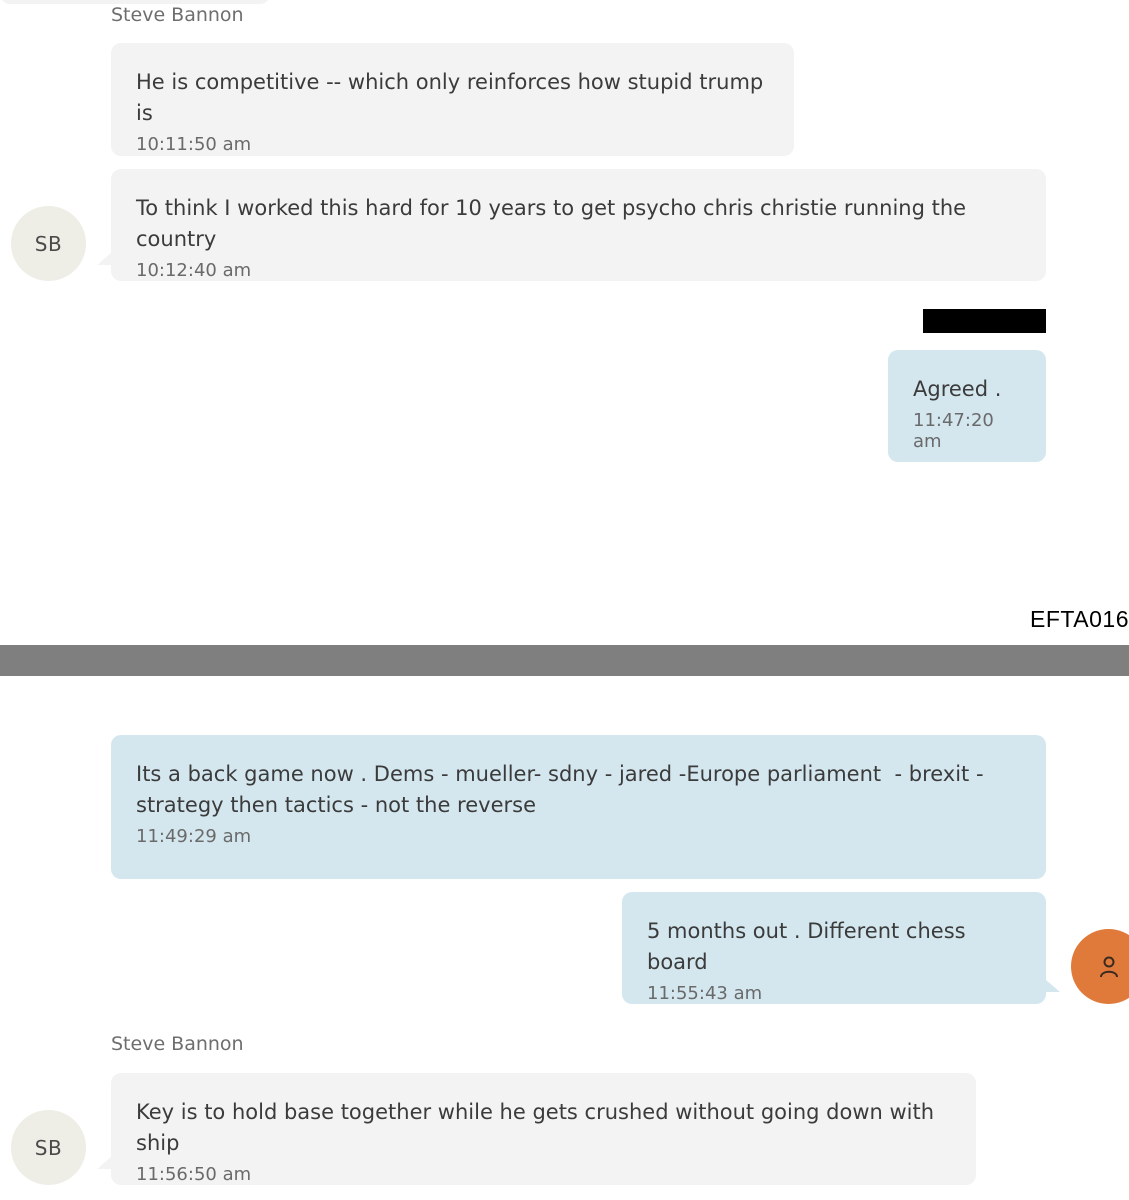 The width and height of the screenshot is (1129, 1200). What do you see at coordinates (967, 406) in the screenshot?
I see `message-bubble-outgoing: Agreed . 11:47:20 am` at bounding box center [967, 406].